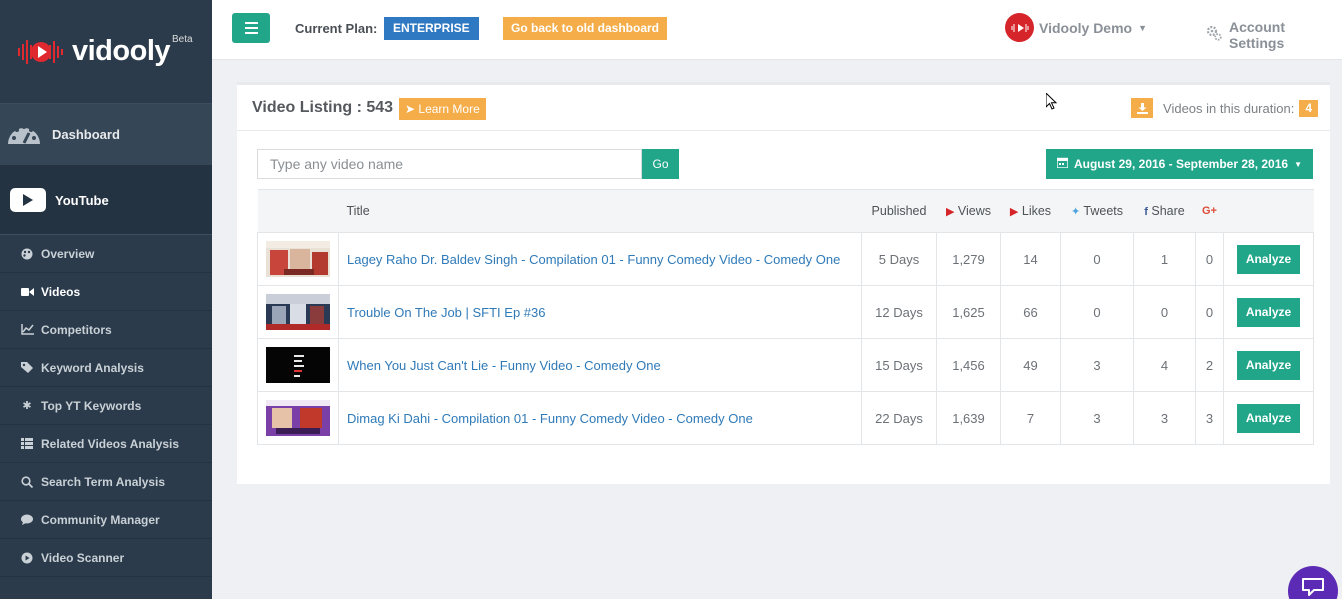  I want to click on gplus-cell: 2, so click(1209, 365).